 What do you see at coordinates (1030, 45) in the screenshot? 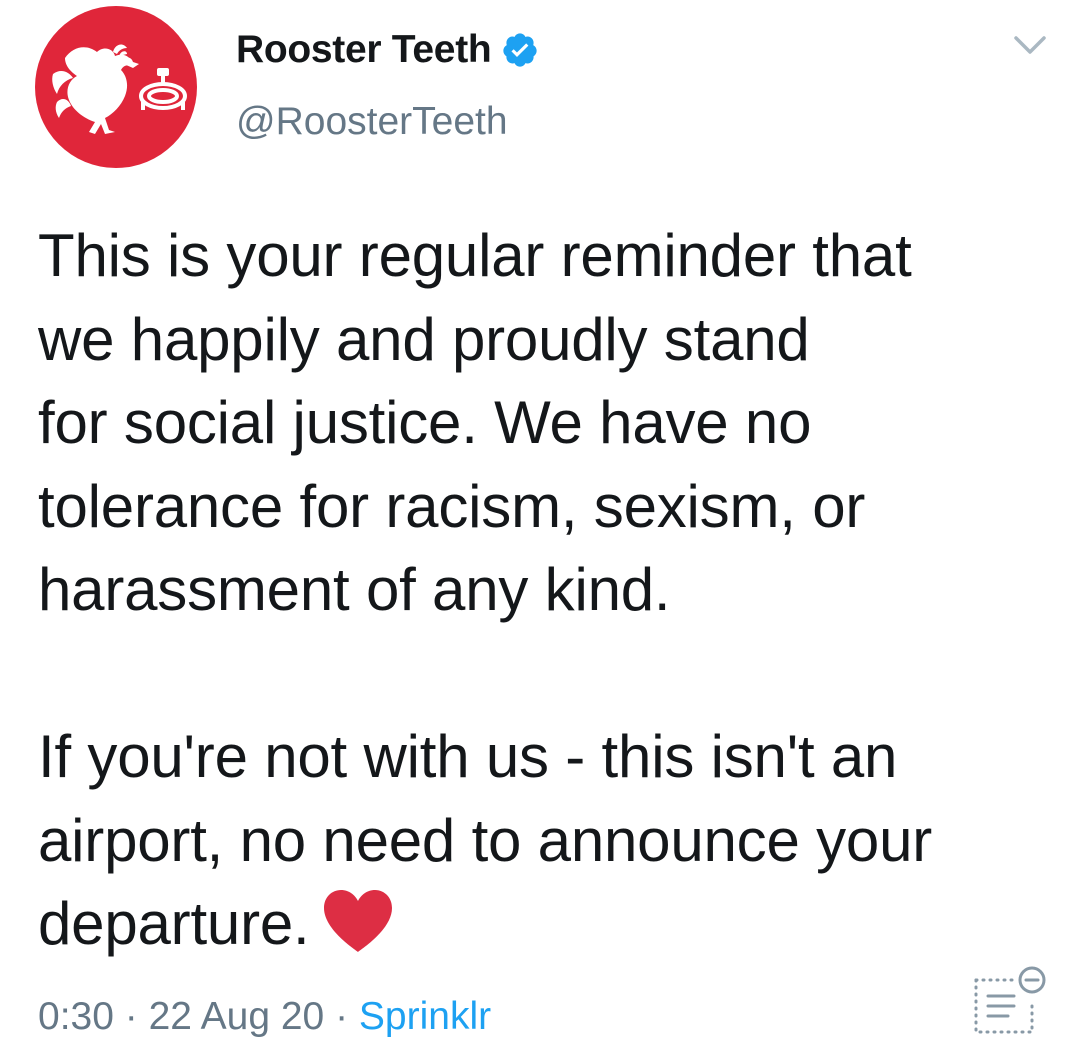
I see `chevron-down-icon` at bounding box center [1030, 45].